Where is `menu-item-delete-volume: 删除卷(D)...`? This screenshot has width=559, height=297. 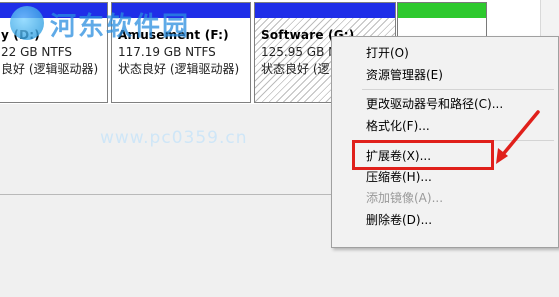 menu-item-delete-volume: 删除卷(D)... is located at coordinates (399, 220).